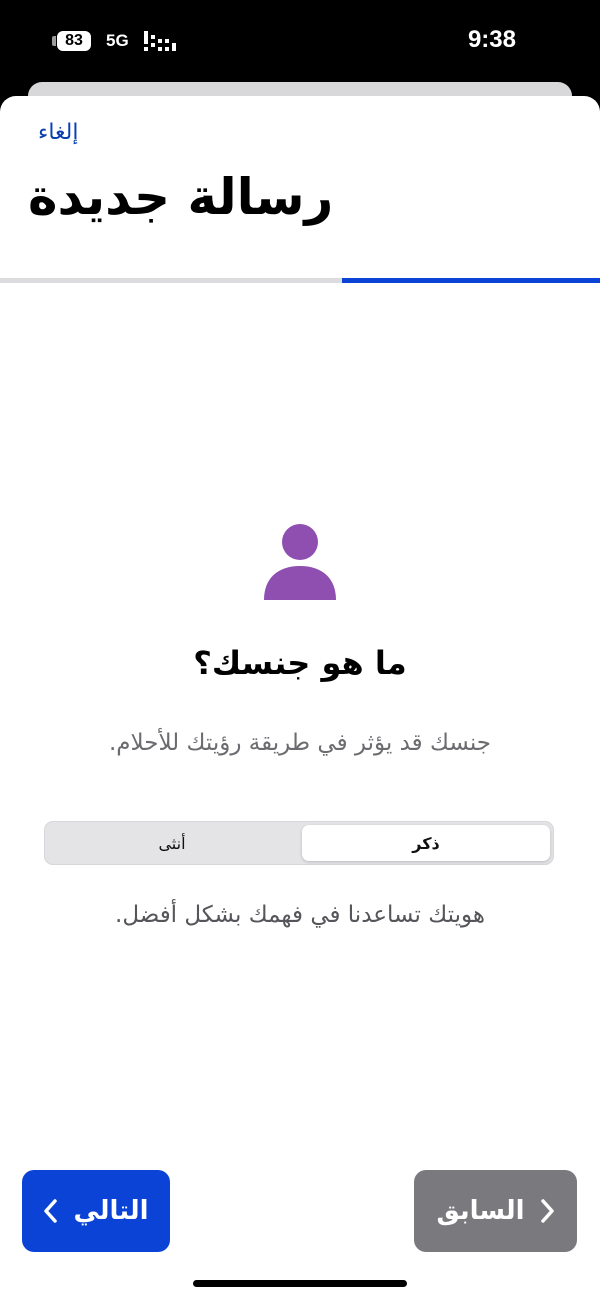  I want to click on gender-segmented-control: ذكر أنثى, so click(299, 843).